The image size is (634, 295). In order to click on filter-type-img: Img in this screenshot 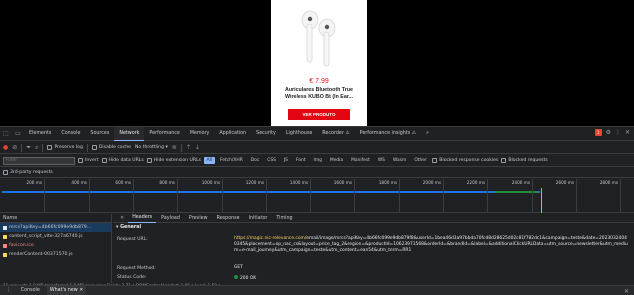, I will do `click(317, 160)`.